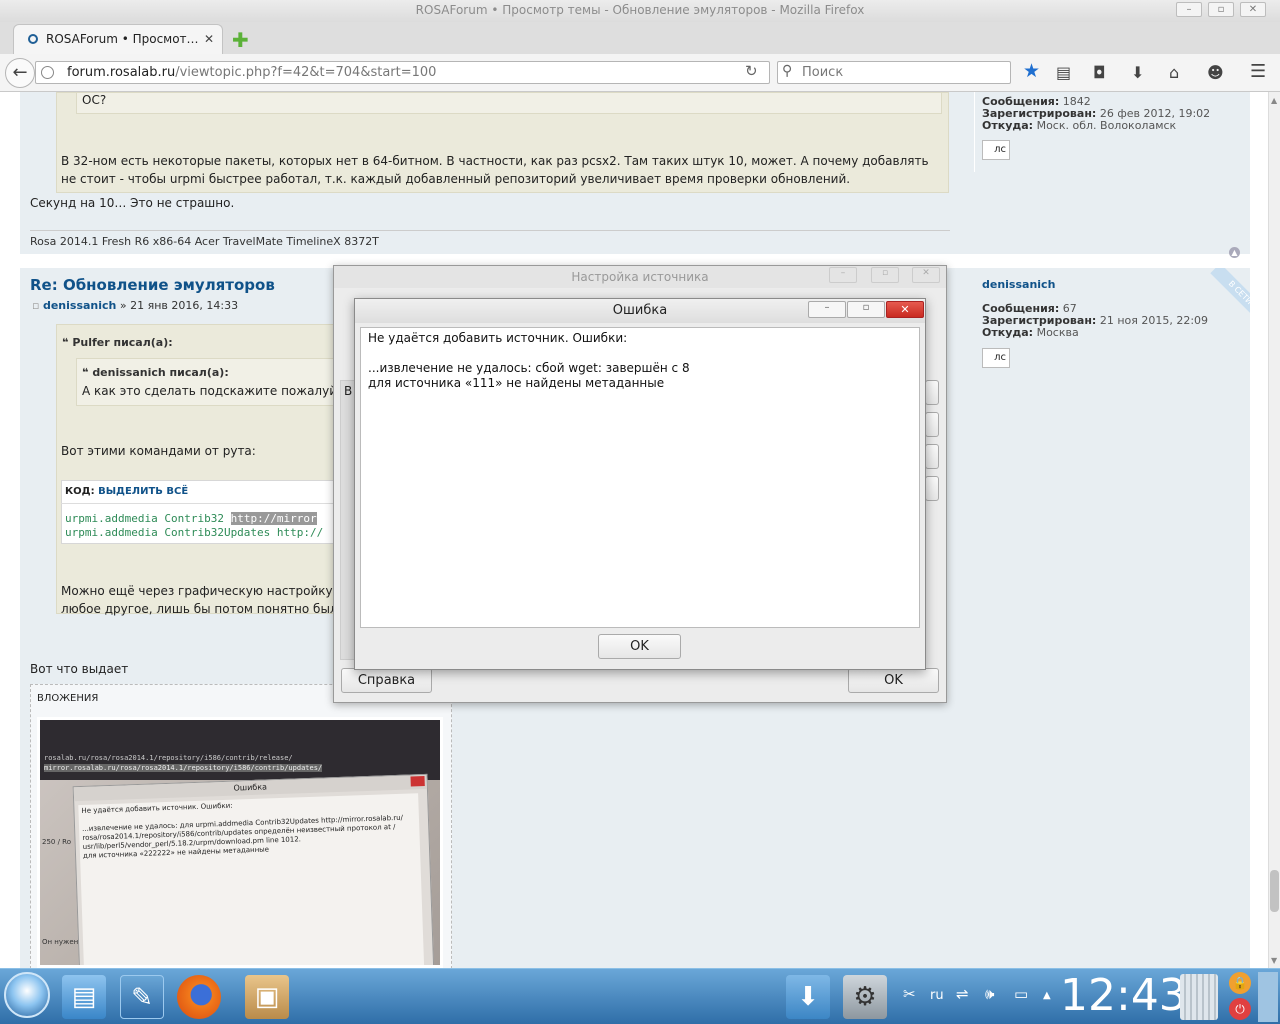 This screenshot has width=1280, height=1024. What do you see at coordinates (1253, 9) in the screenshot?
I see `close-window-button: ✕` at bounding box center [1253, 9].